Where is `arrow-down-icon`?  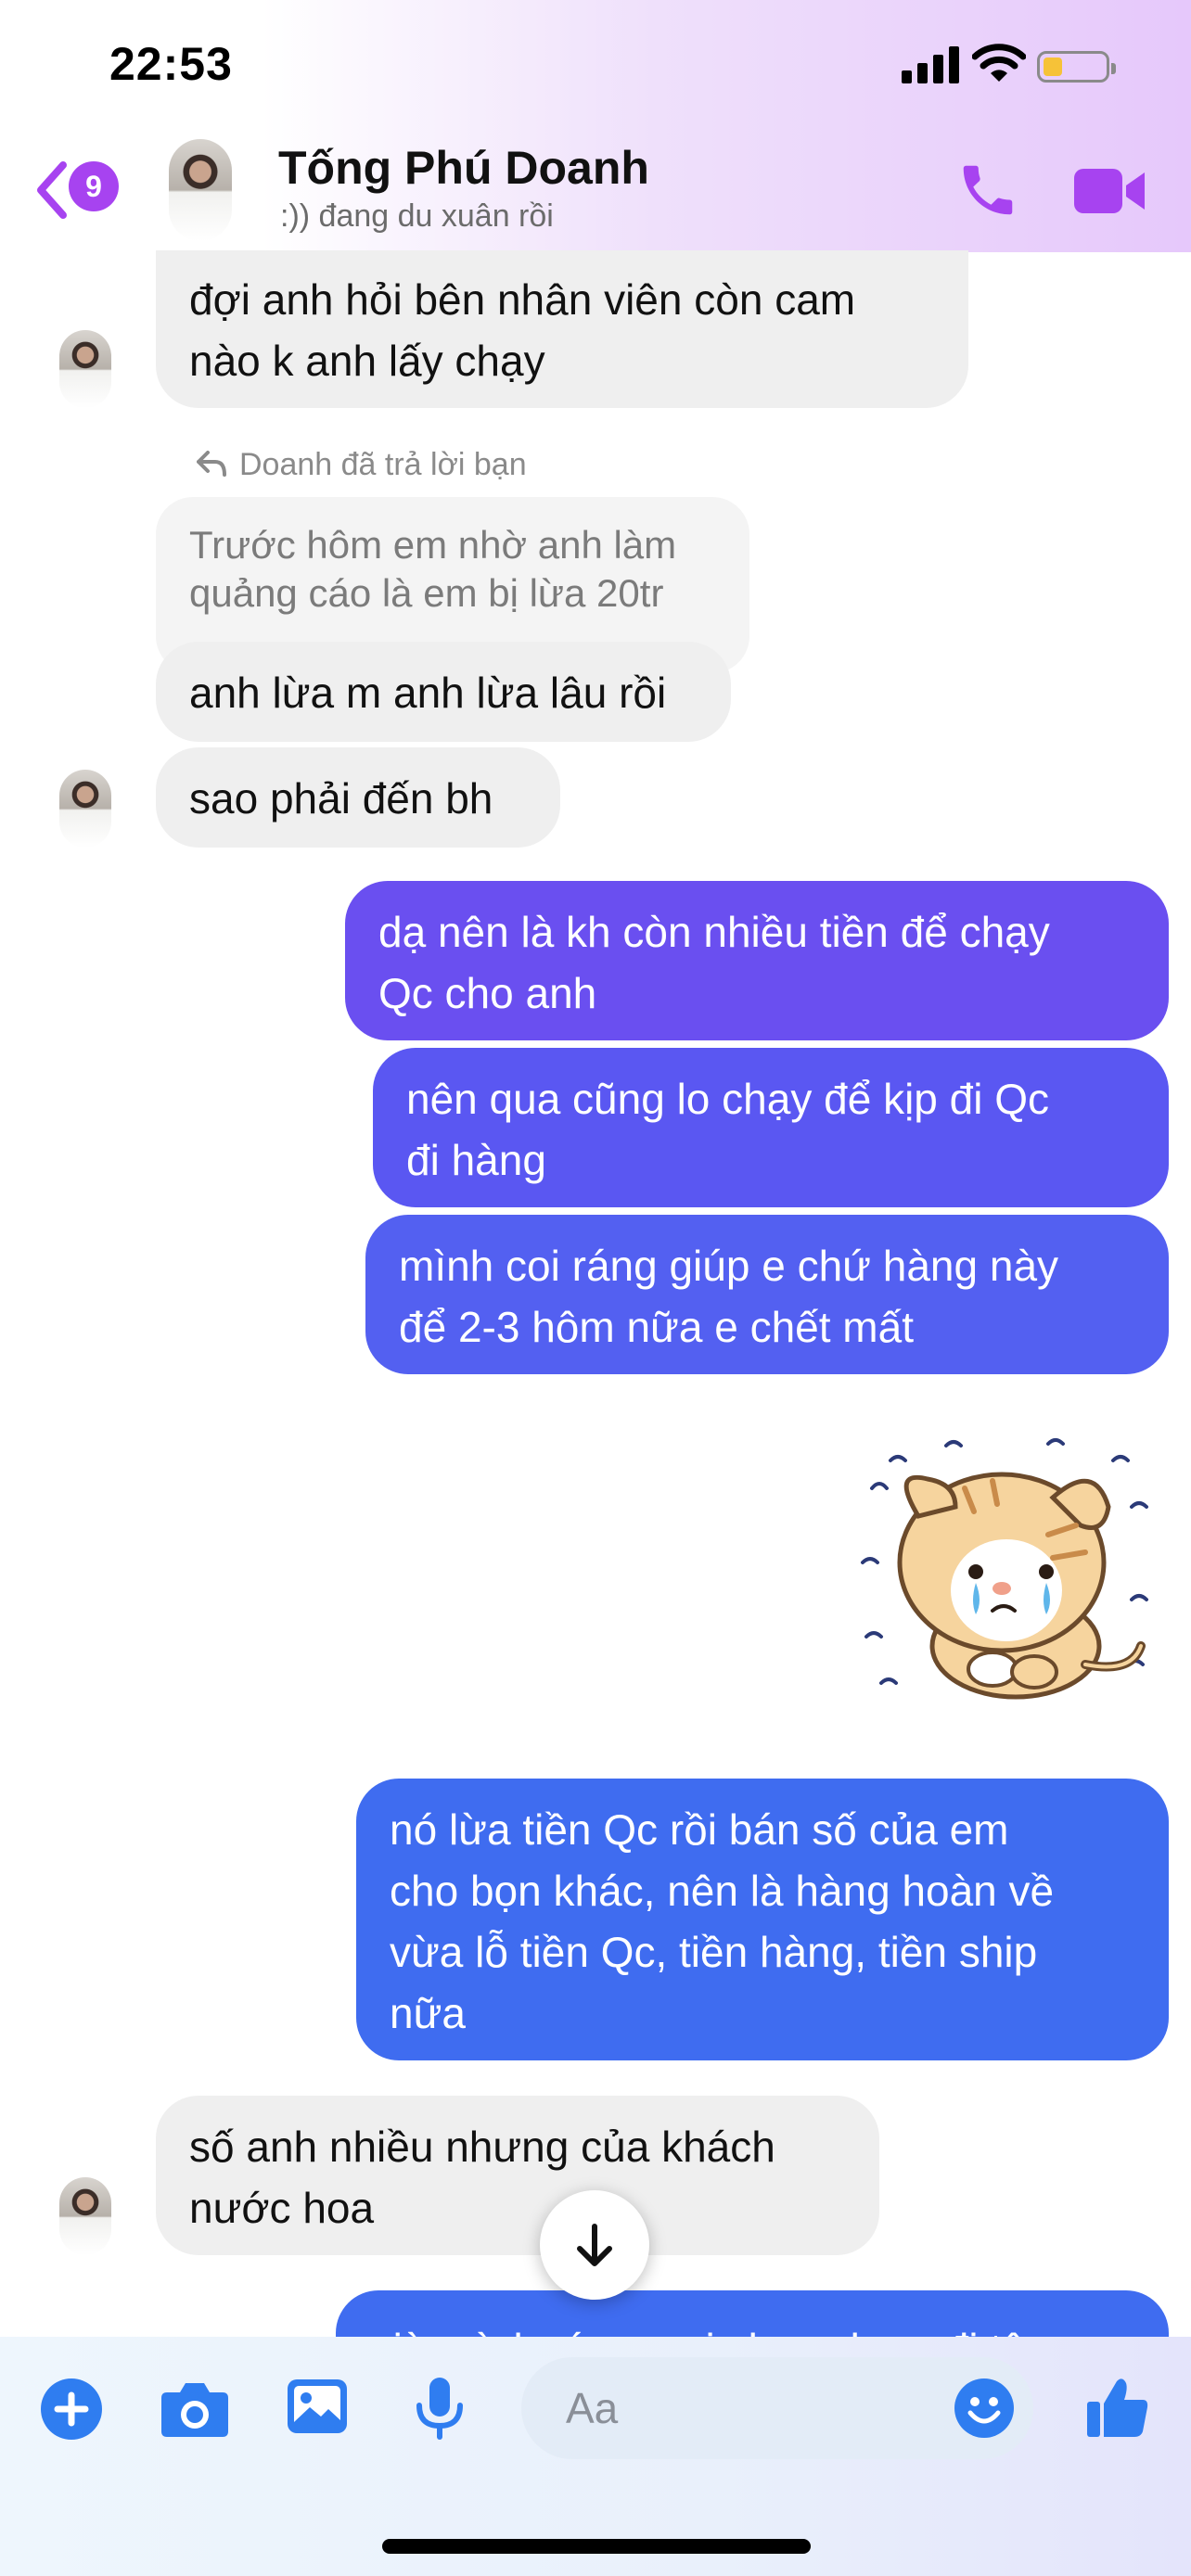
arrow-down-icon is located at coordinates (594, 2245).